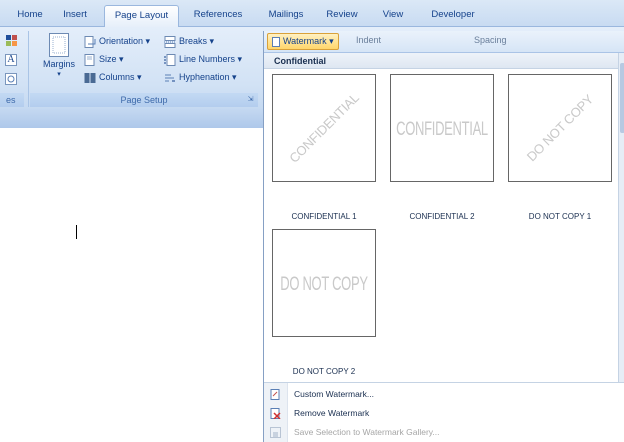 This screenshot has width=624, height=442. What do you see at coordinates (141, 16) in the screenshot?
I see `tab-page-layout: Page Layout` at bounding box center [141, 16].